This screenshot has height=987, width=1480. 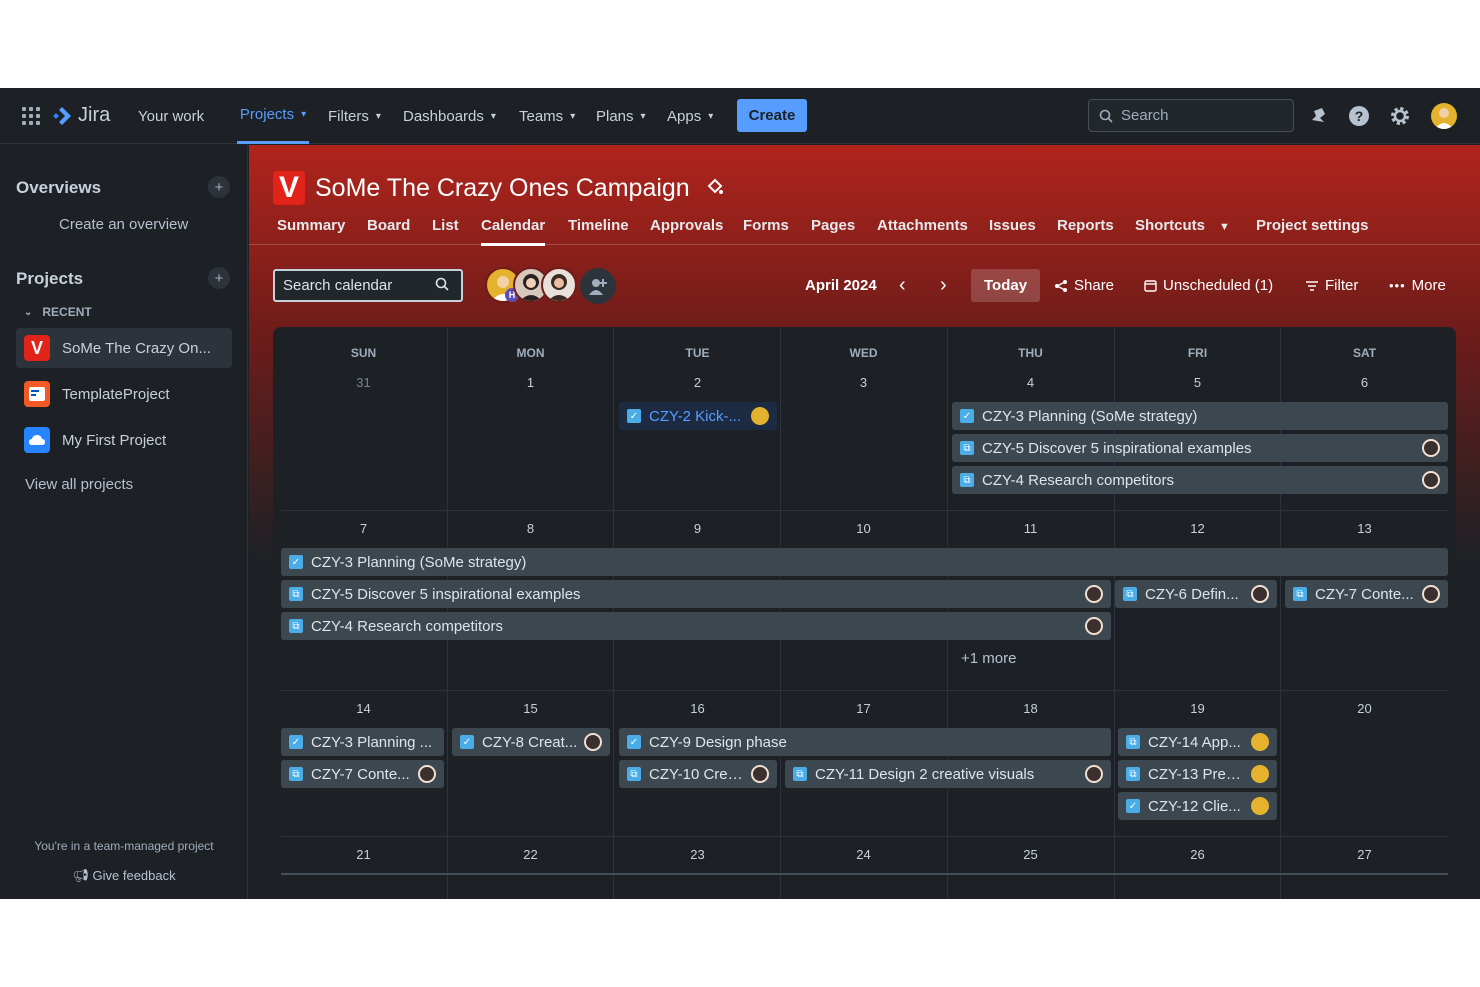 What do you see at coordinates (1030, 382) in the screenshot?
I see `day-number: 4` at bounding box center [1030, 382].